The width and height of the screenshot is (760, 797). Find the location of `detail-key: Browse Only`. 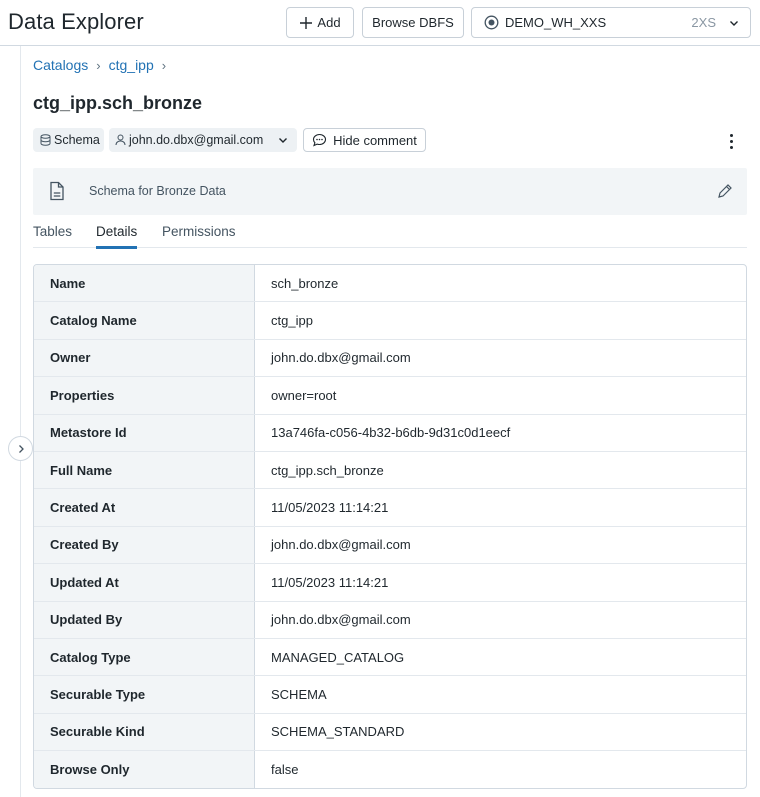

detail-key: Browse Only is located at coordinates (144, 770).